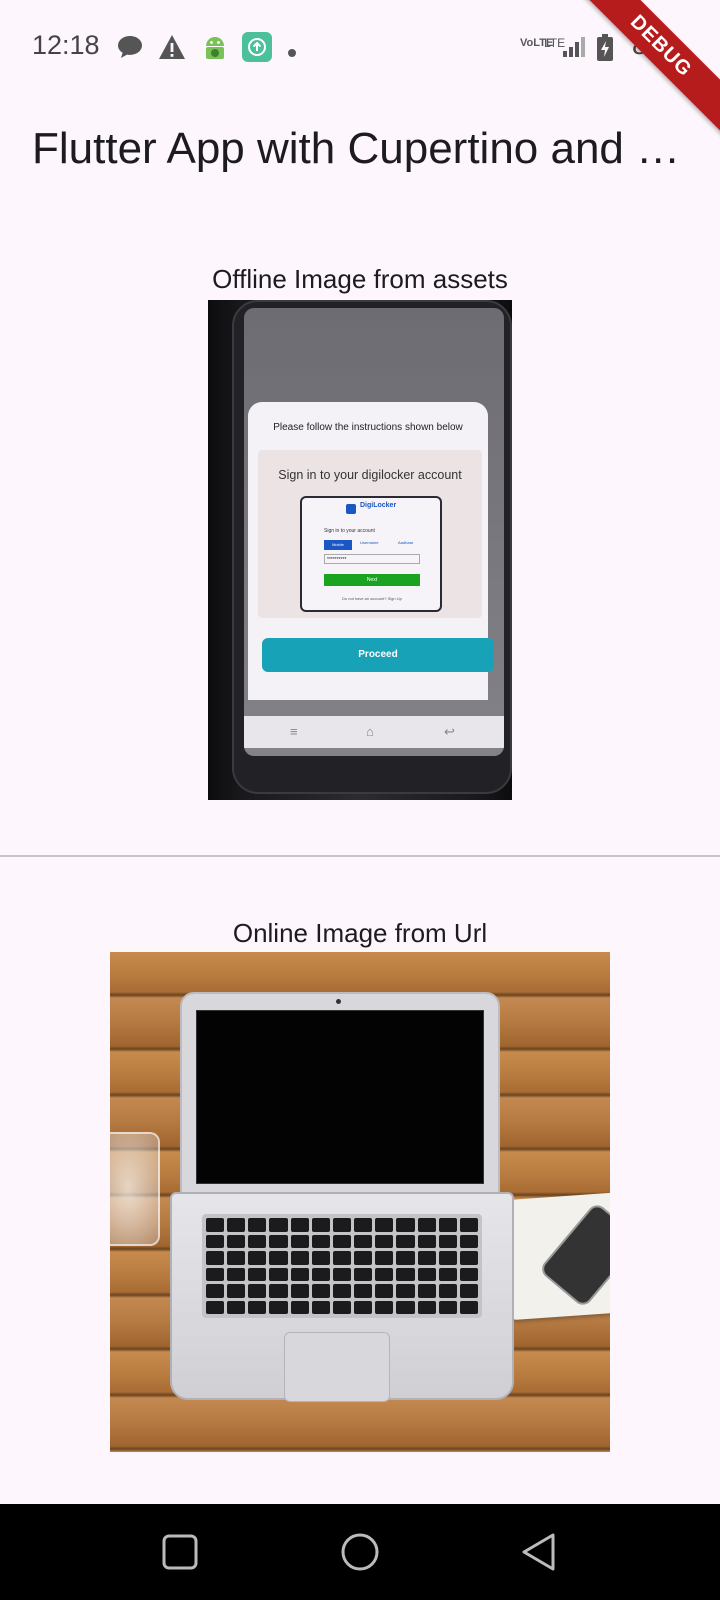 The width and height of the screenshot is (720, 1600). What do you see at coordinates (539, 1554) in the screenshot?
I see `back-triangle-icon` at bounding box center [539, 1554].